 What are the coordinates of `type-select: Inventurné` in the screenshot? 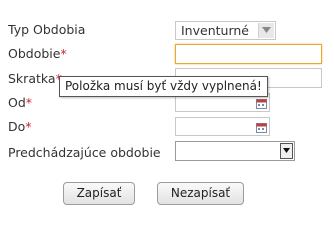 It's located at (225, 30).